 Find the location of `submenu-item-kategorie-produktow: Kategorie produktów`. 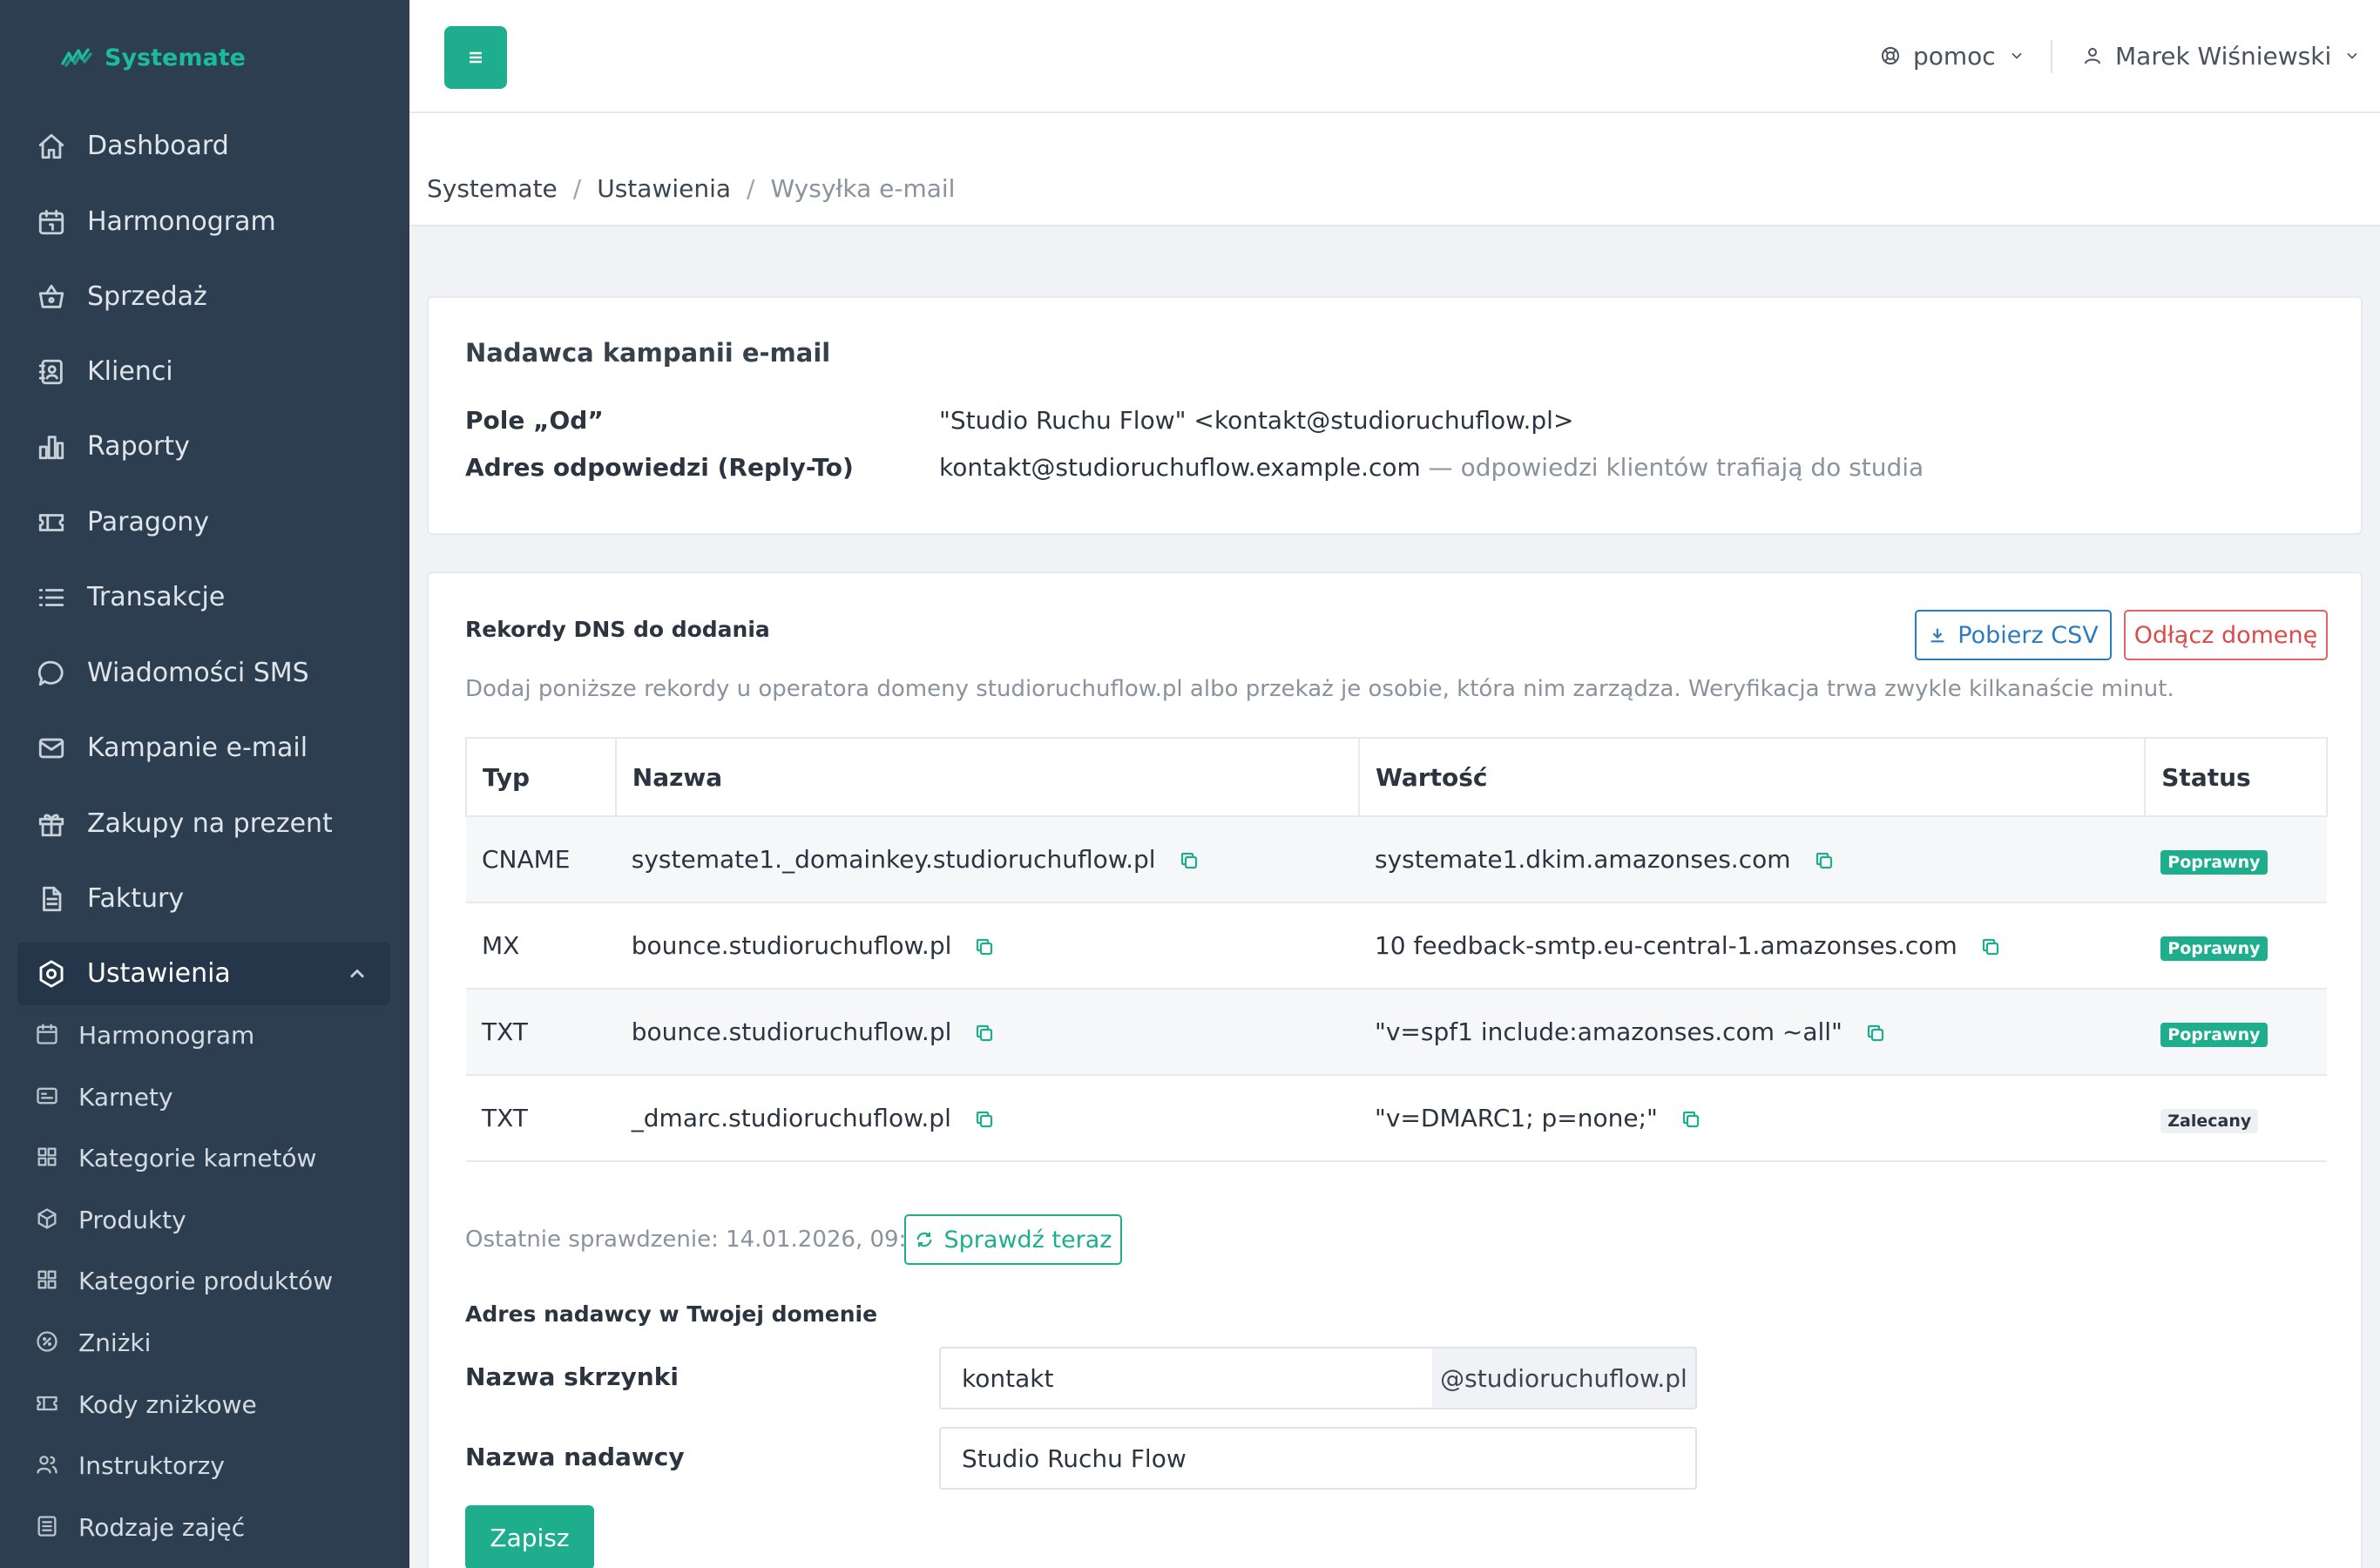

submenu-item-kategorie-produktow: Kategorie produktów is located at coordinates (203, 1280).